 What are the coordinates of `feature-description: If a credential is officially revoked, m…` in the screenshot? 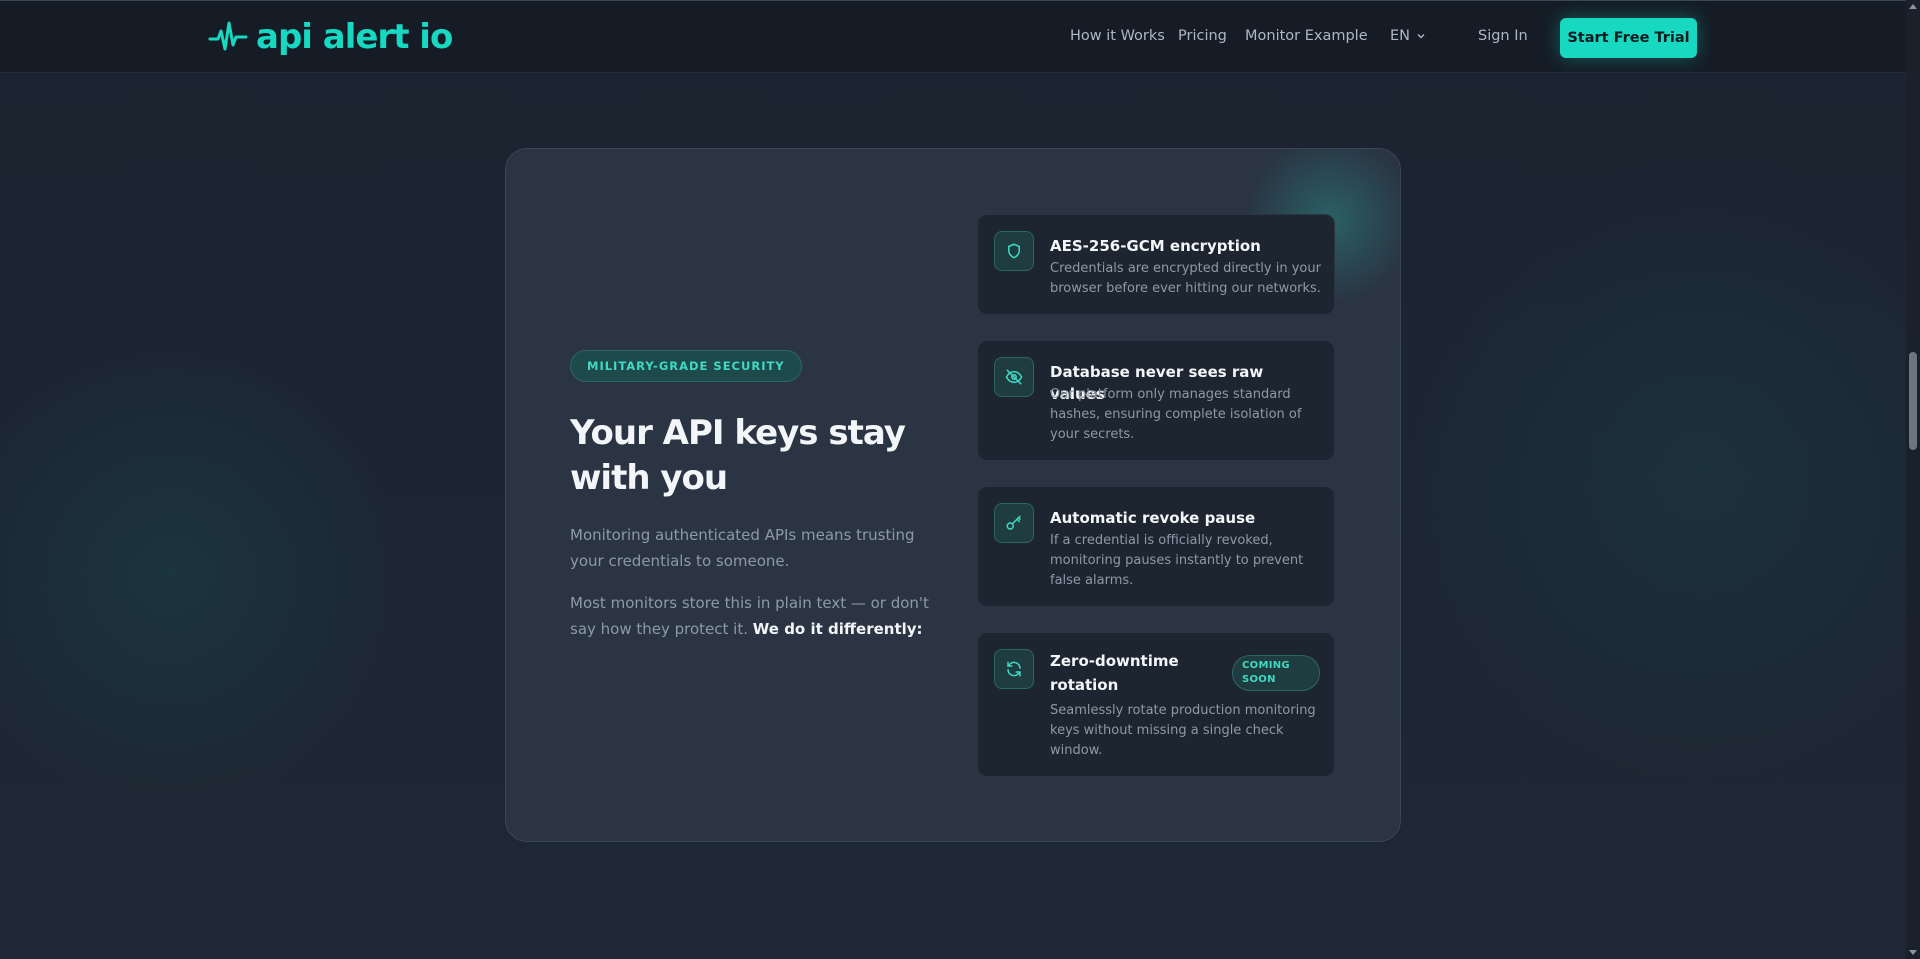 It's located at (1177, 560).